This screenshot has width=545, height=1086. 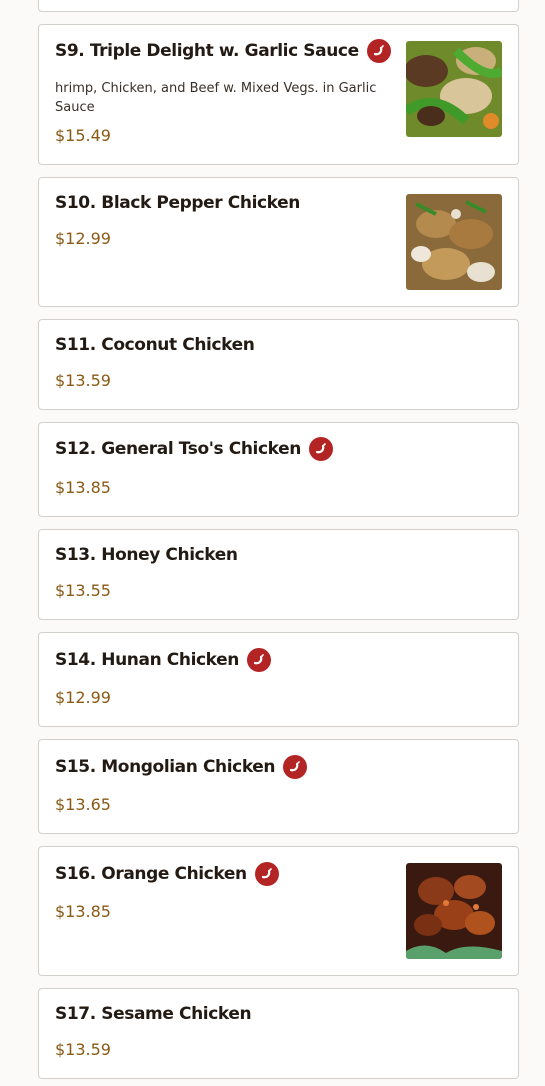 I want to click on item-name: S11. Coconut Chicken, so click(x=155, y=345).